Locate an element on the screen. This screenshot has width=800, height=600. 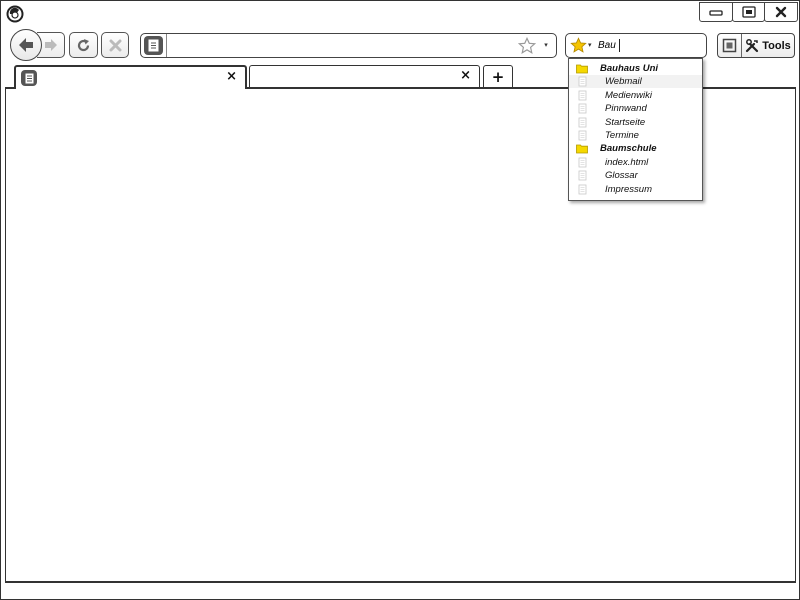
bookmark-label: Impressum is located at coordinates (628, 189).